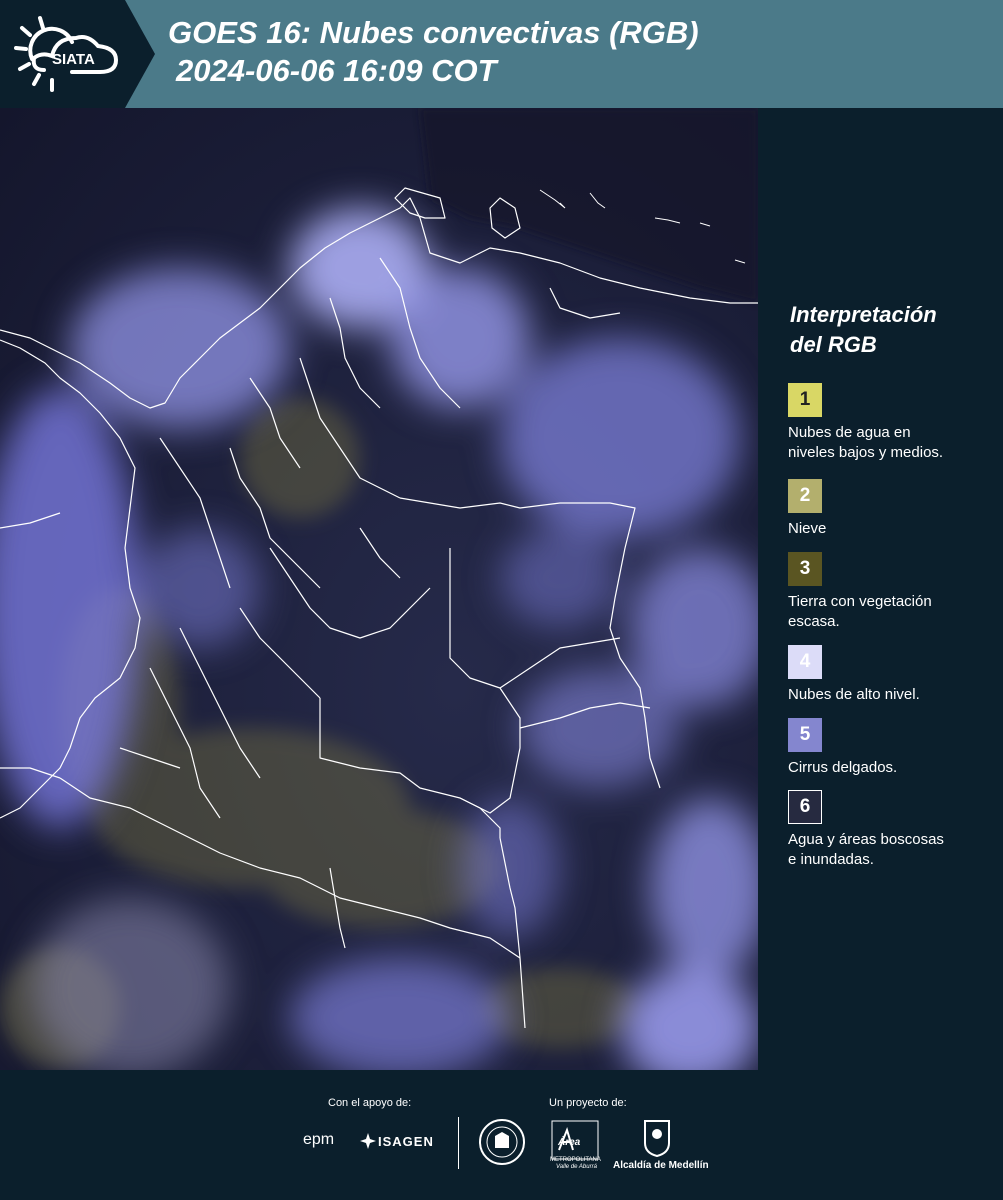 The image size is (1003, 1200). Describe the element at coordinates (888, 675) in the screenshot. I see `legend-item-4: 4 Nubes de alto nivel.` at that location.